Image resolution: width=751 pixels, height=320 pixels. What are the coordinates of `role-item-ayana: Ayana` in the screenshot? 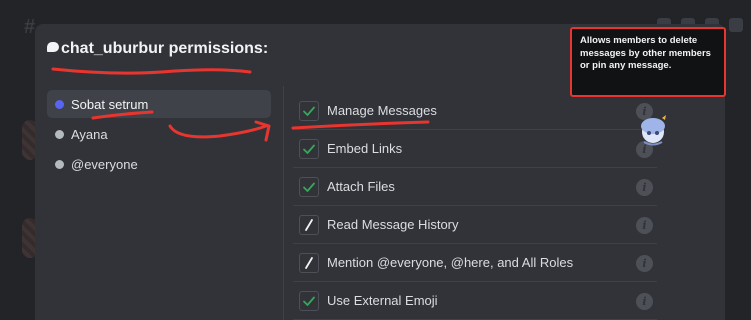 It's located at (159, 134).